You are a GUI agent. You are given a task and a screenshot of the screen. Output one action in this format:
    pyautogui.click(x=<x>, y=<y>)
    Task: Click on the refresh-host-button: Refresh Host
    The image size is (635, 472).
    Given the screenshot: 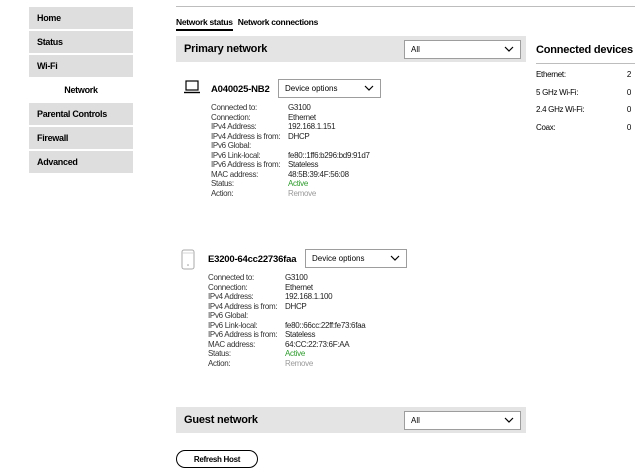 What is the action you would take?
    pyautogui.click(x=217, y=459)
    